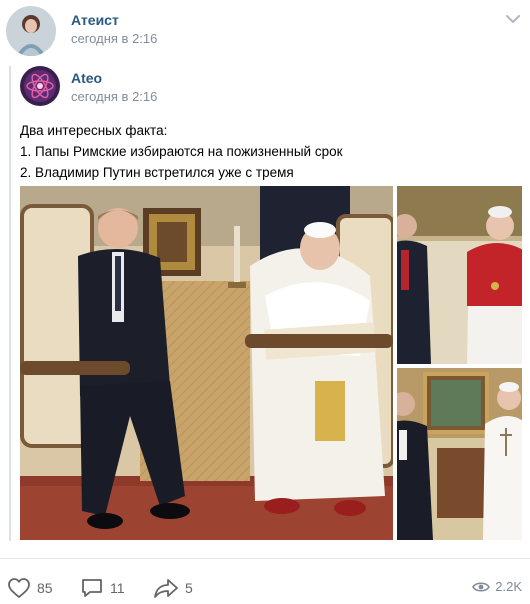 This screenshot has width=530, height=604. What do you see at coordinates (92, 588) in the screenshot?
I see `comment-icon` at bounding box center [92, 588].